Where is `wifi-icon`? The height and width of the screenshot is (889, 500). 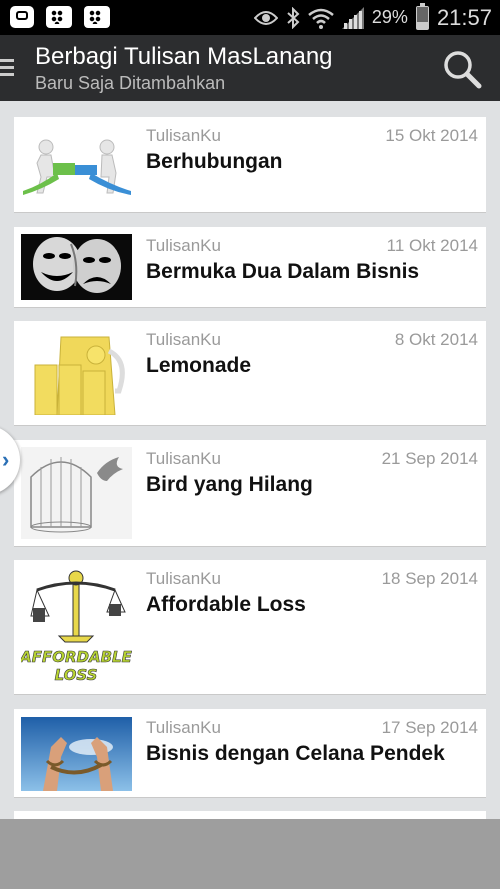
wifi-icon is located at coordinates (321, 18).